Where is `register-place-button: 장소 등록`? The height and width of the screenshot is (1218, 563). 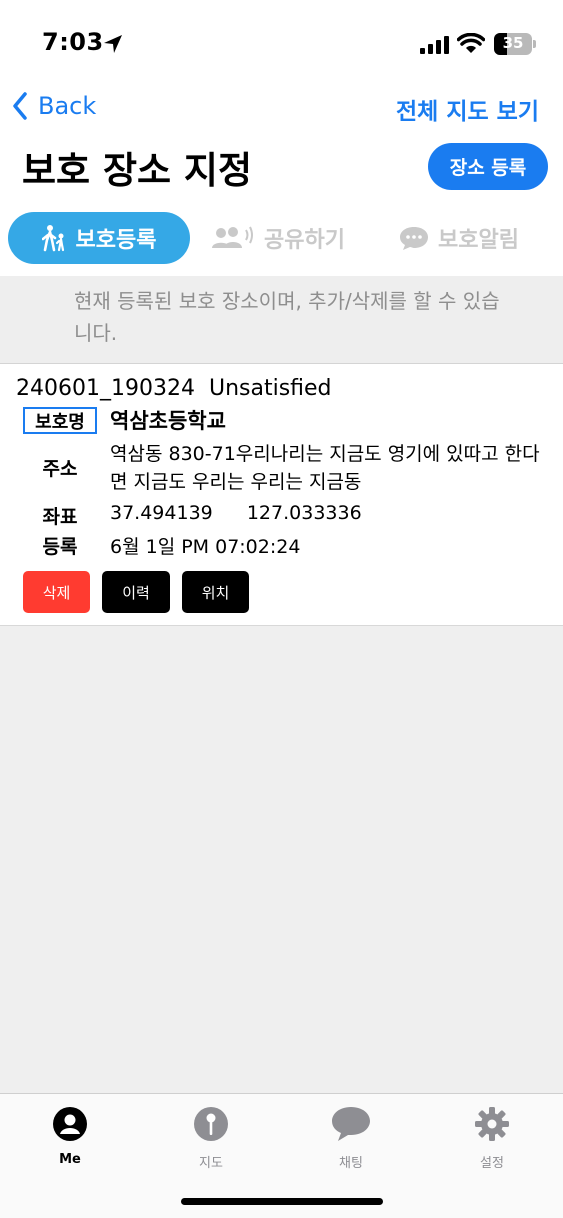
register-place-button: 장소 등록 is located at coordinates (488, 166).